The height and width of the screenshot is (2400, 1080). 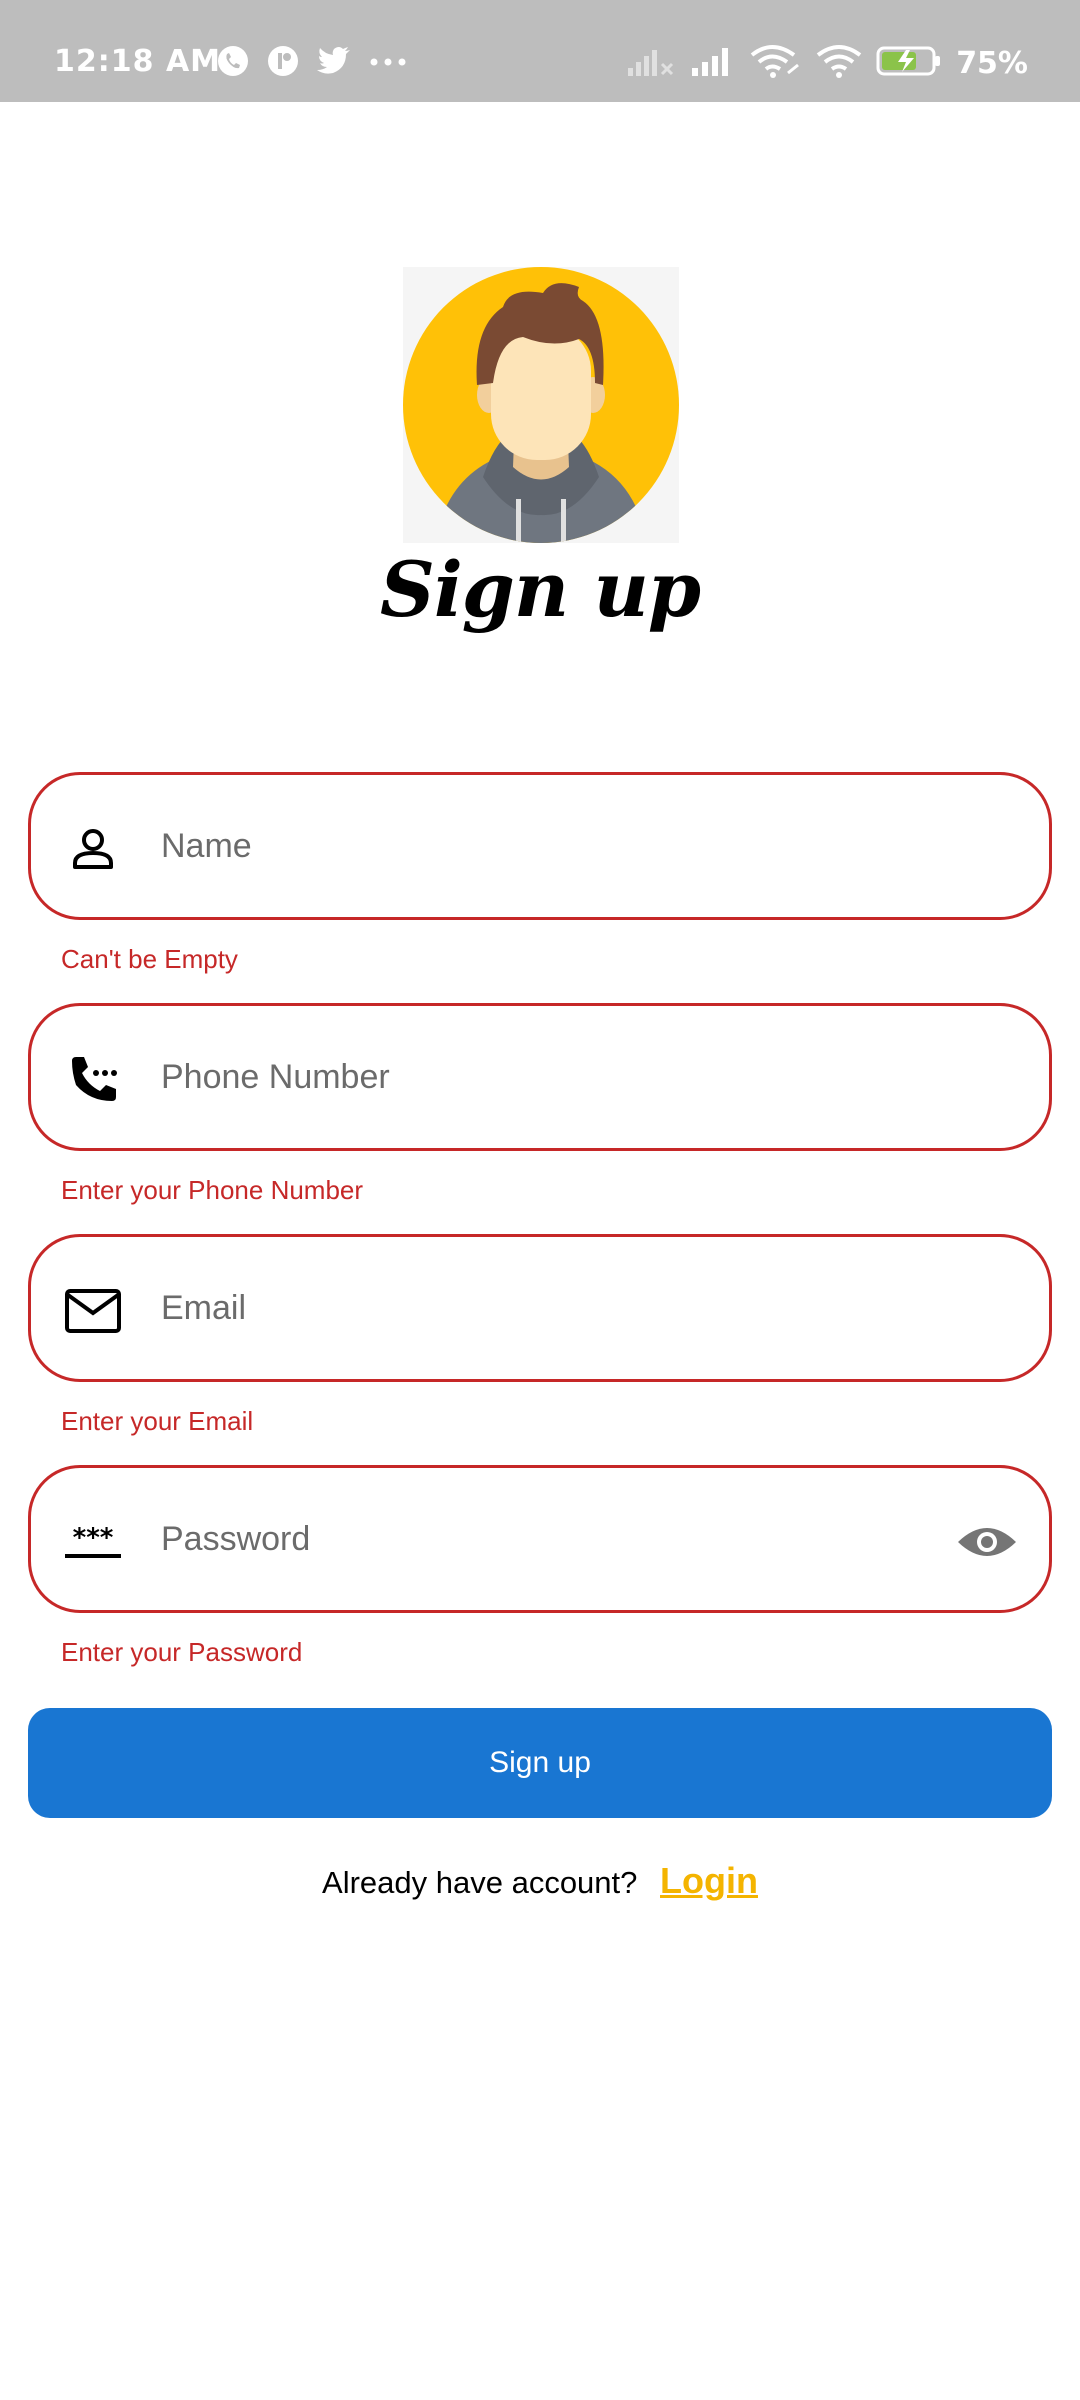 I want to click on phone-placeholder: Phone Number, so click(x=275, y=1077).